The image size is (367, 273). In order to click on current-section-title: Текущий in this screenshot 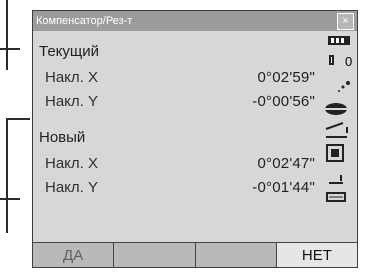, I will do `click(69, 51)`.